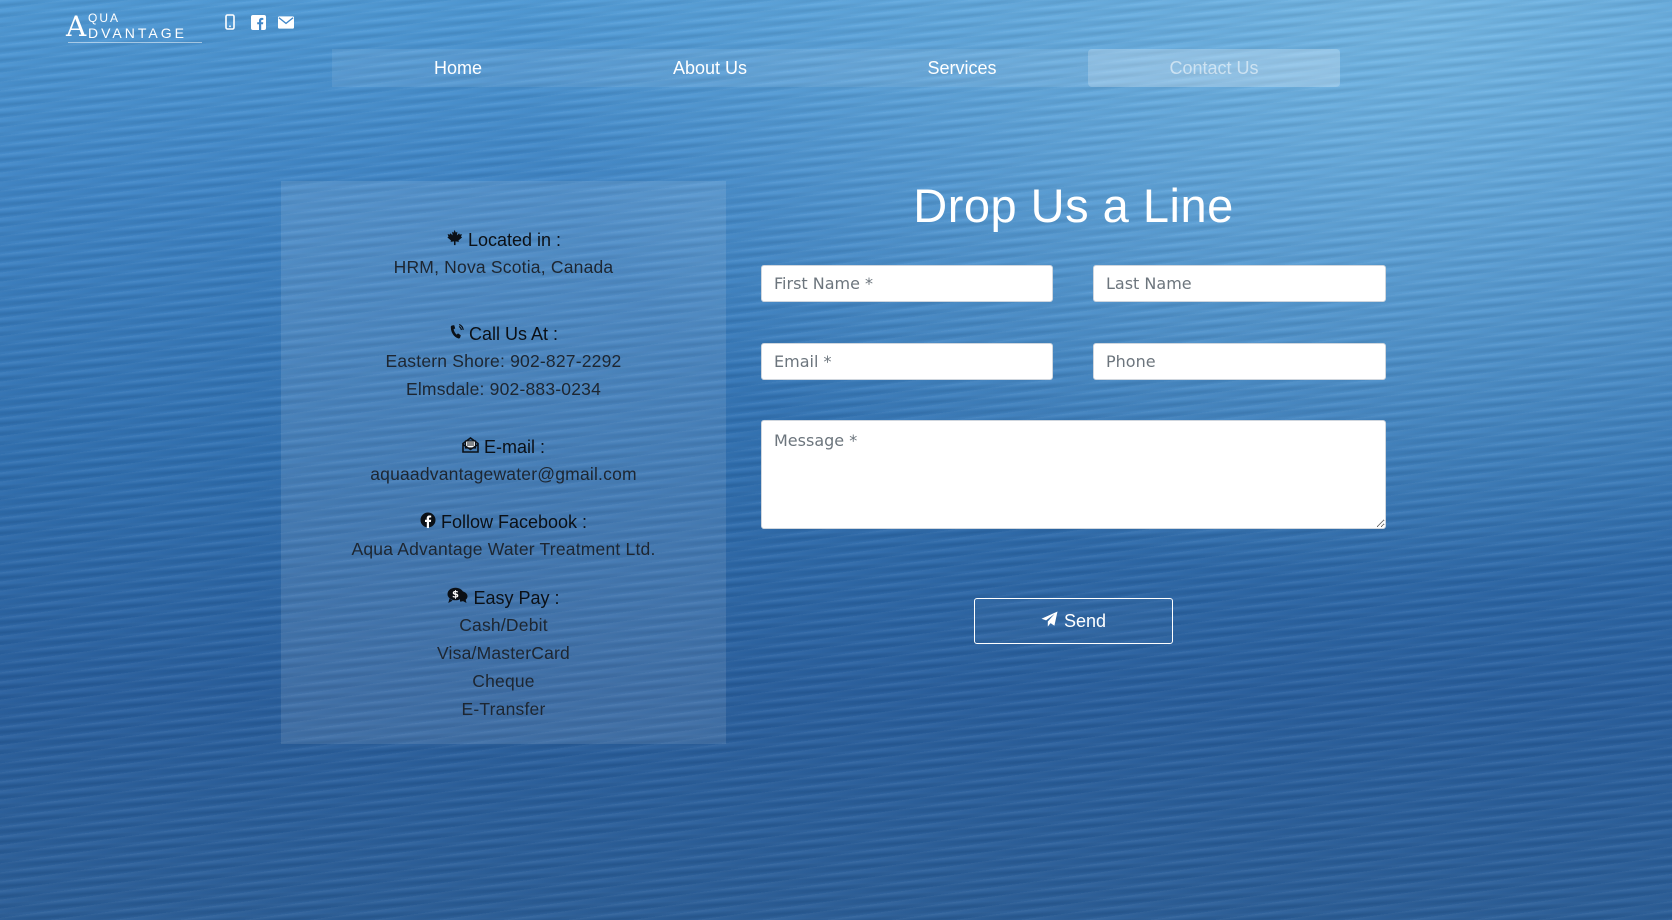 Image resolution: width=1672 pixels, height=920 pixels. Describe the element at coordinates (1214, 68) in the screenshot. I see `nav-contact-us: Contact Us` at that location.